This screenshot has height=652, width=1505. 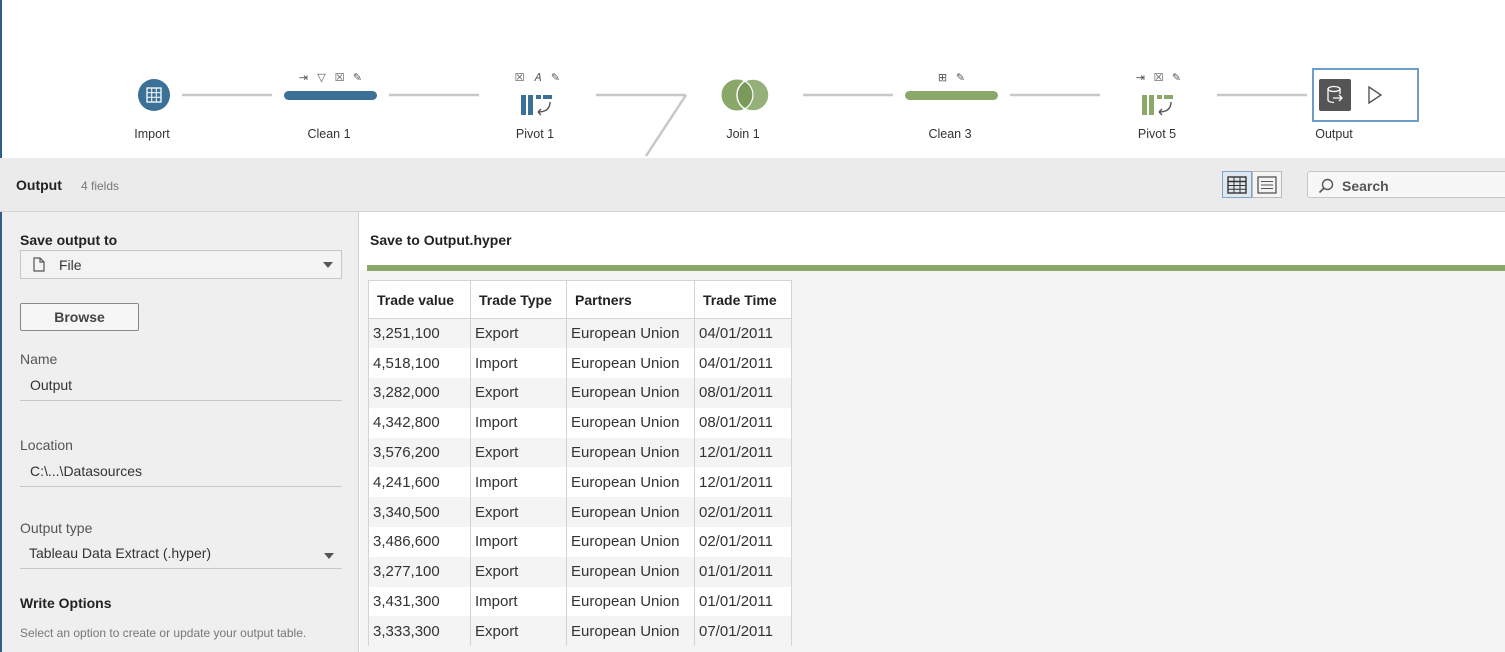 I want to click on flow-step-label: Clean 3, so click(x=950, y=134).